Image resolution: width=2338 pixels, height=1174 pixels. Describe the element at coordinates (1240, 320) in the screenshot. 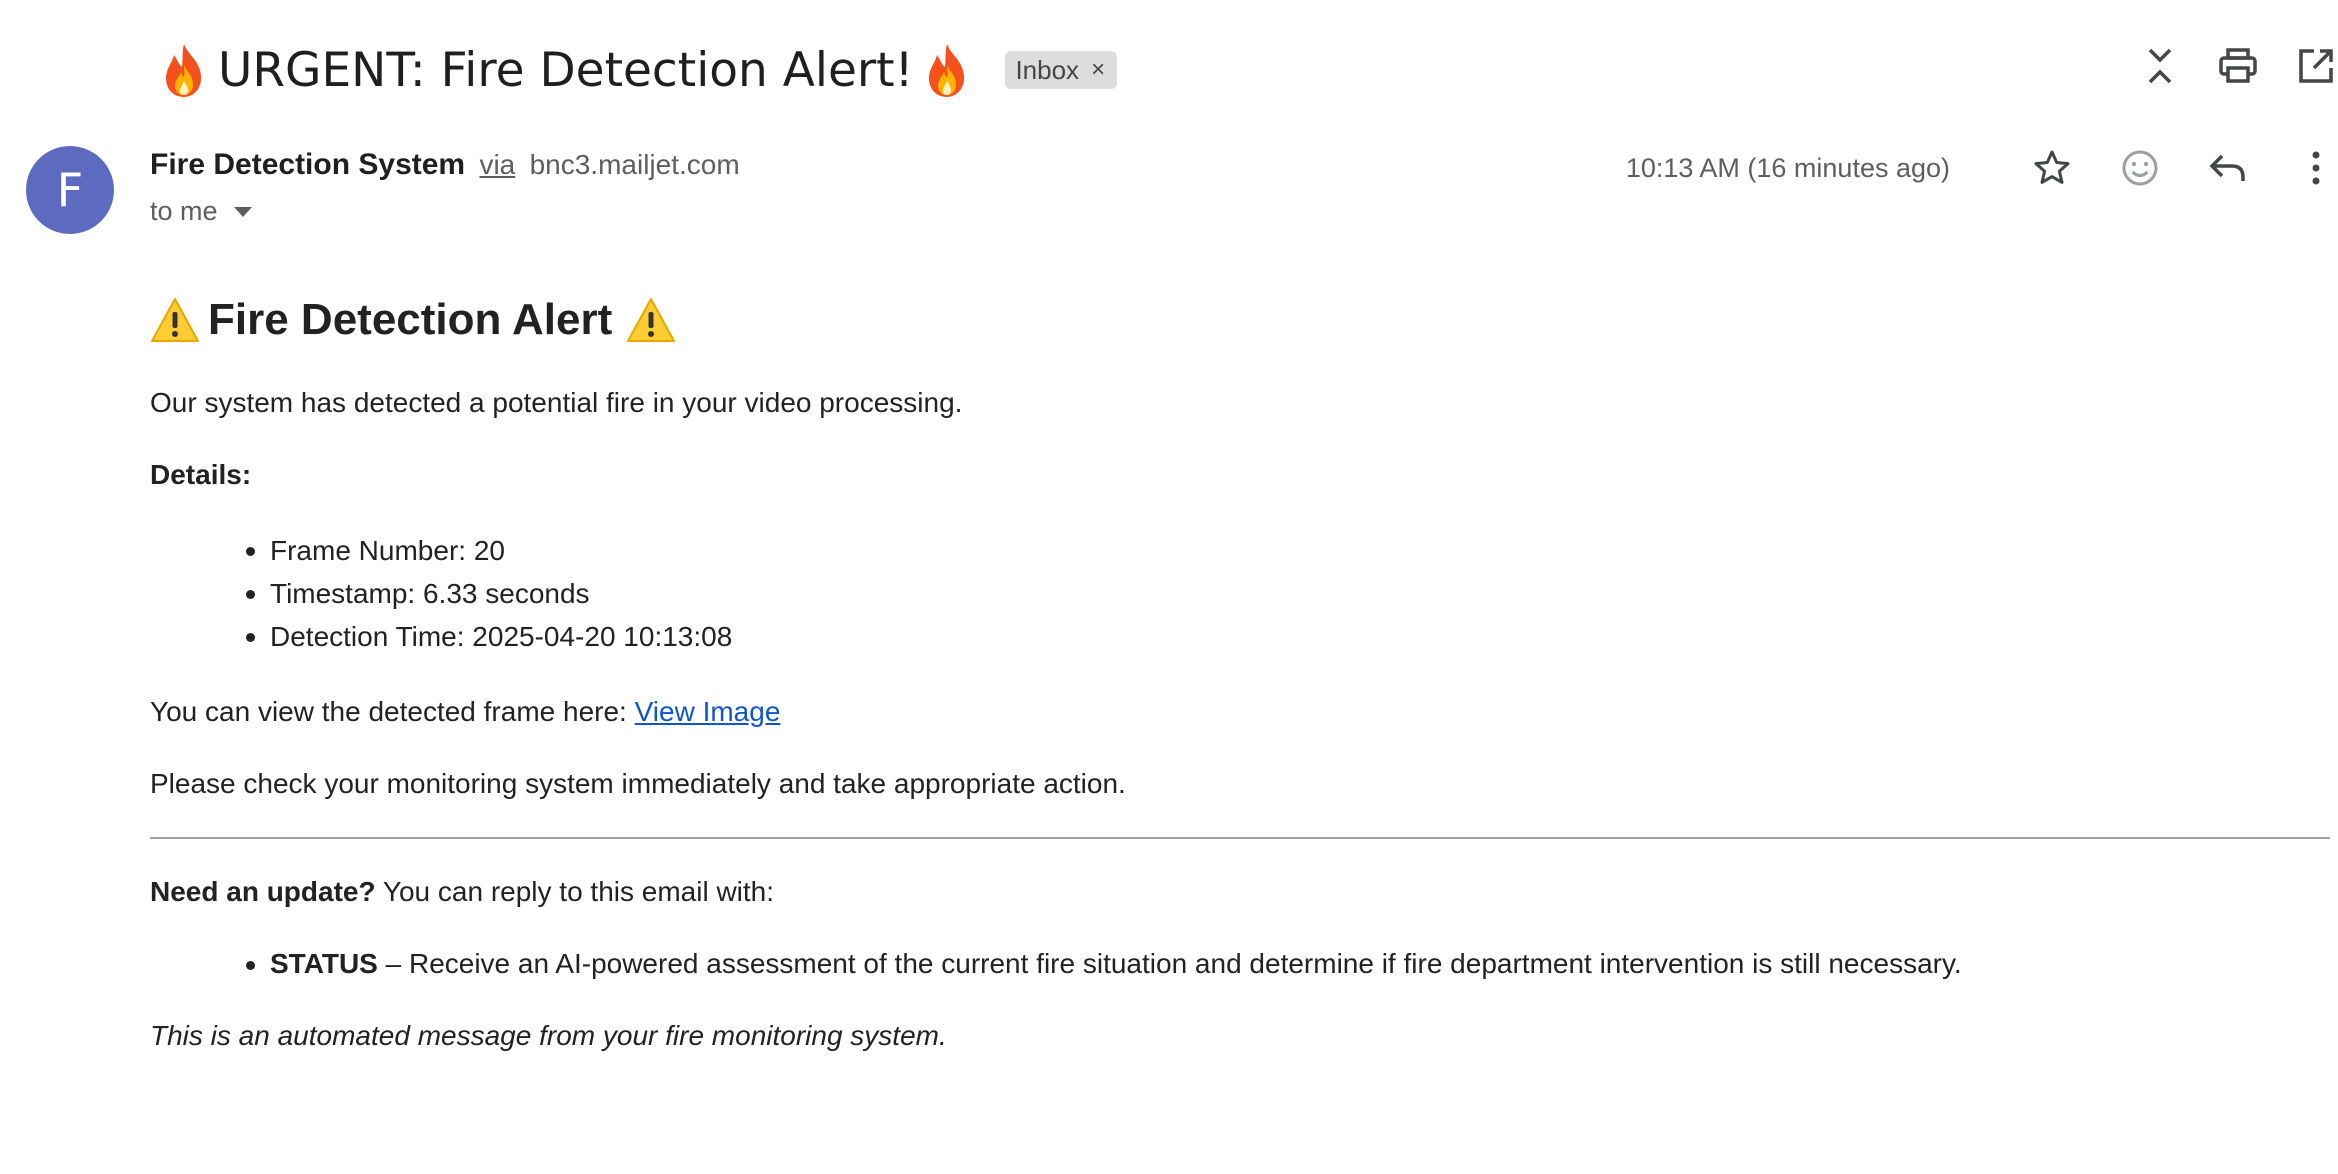

I see `alert-heading: Fire Detection Alert` at that location.